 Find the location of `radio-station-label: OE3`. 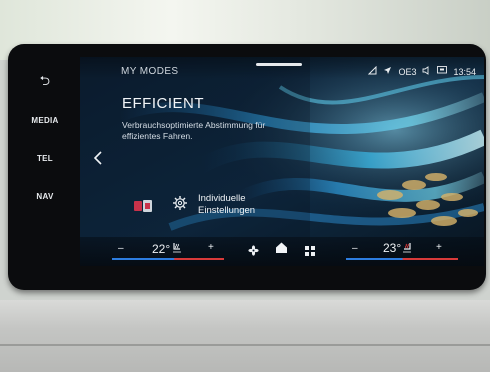

radio-station-label: OE3 is located at coordinates (407, 71).